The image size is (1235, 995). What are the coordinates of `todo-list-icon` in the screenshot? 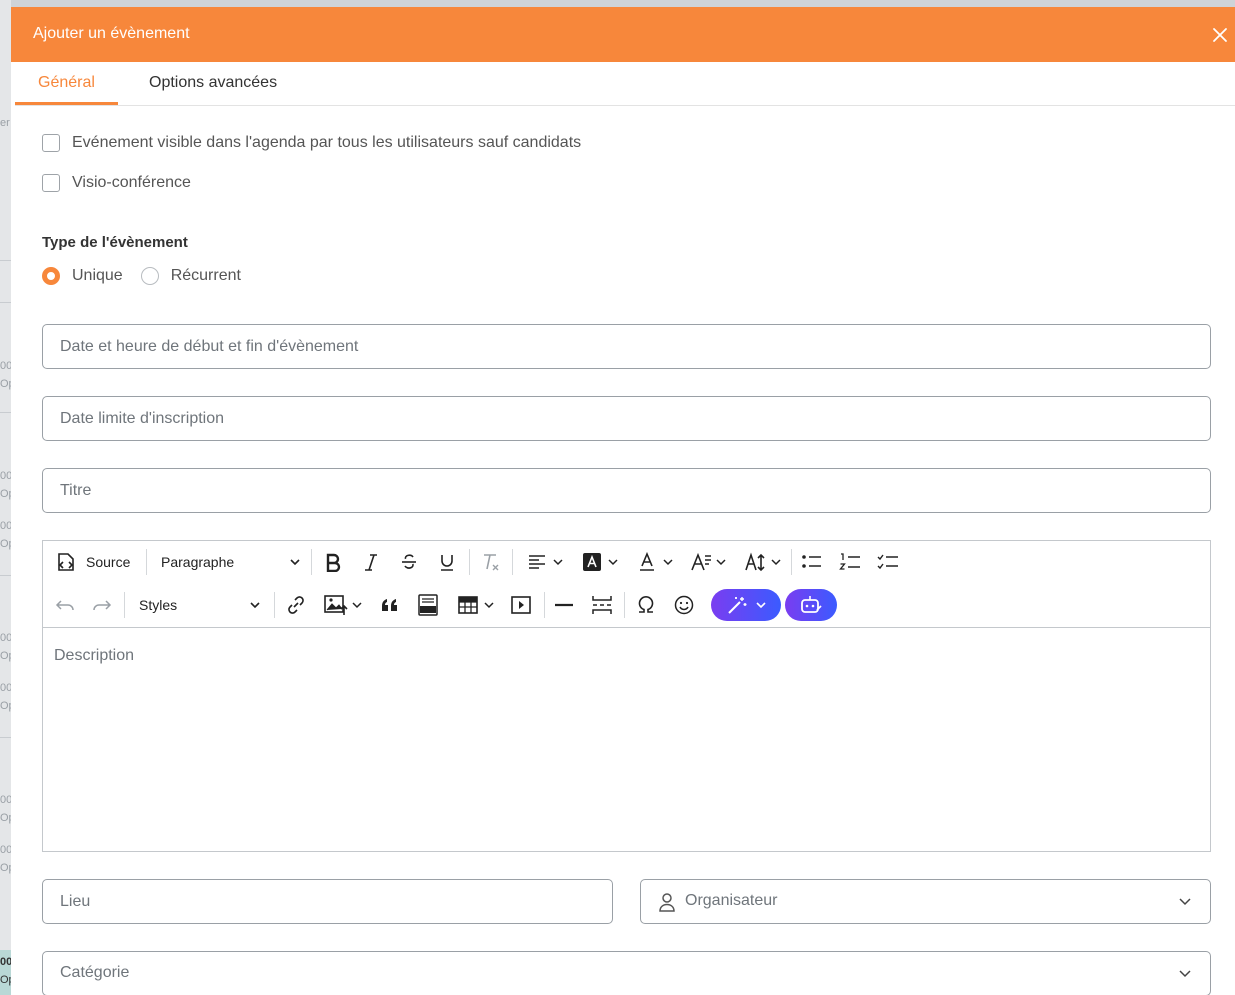 It's located at (887, 562).